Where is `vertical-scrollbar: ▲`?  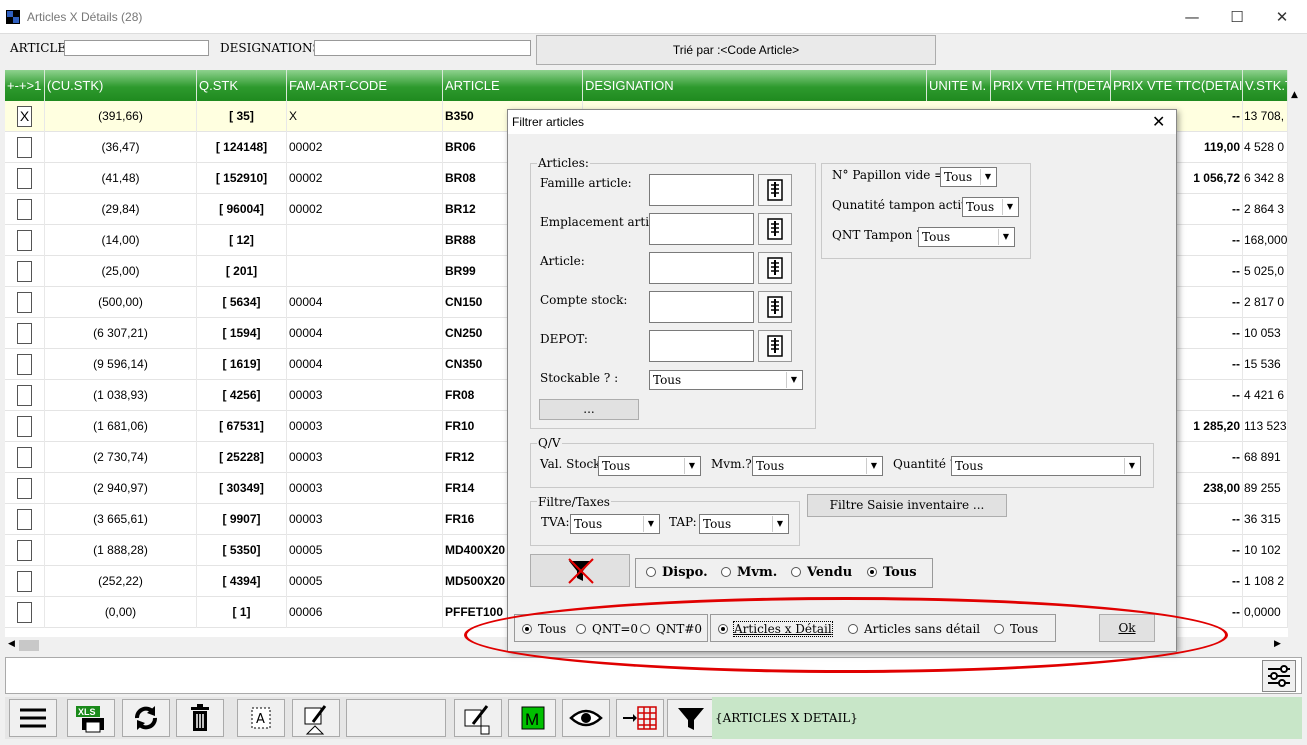
vertical-scrollbar: ▲ is located at coordinates (1296, 353).